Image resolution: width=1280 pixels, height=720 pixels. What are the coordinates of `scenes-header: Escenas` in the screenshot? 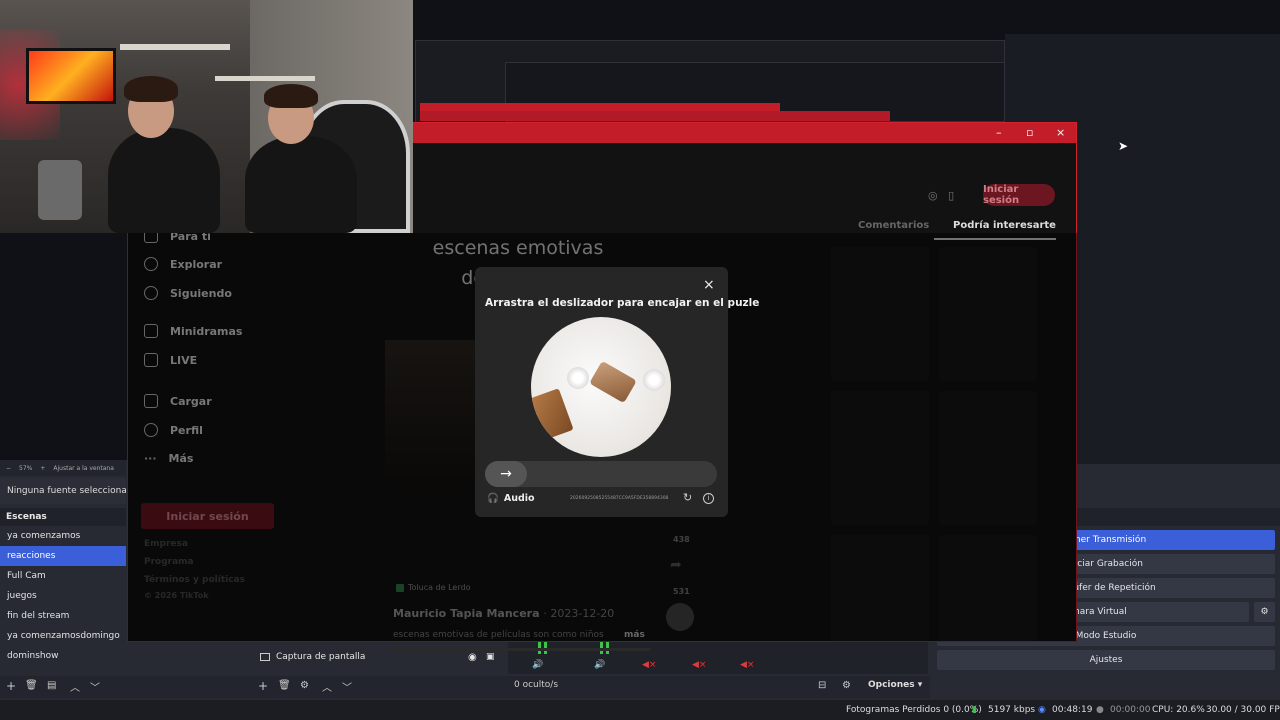 It's located at (63, 517).